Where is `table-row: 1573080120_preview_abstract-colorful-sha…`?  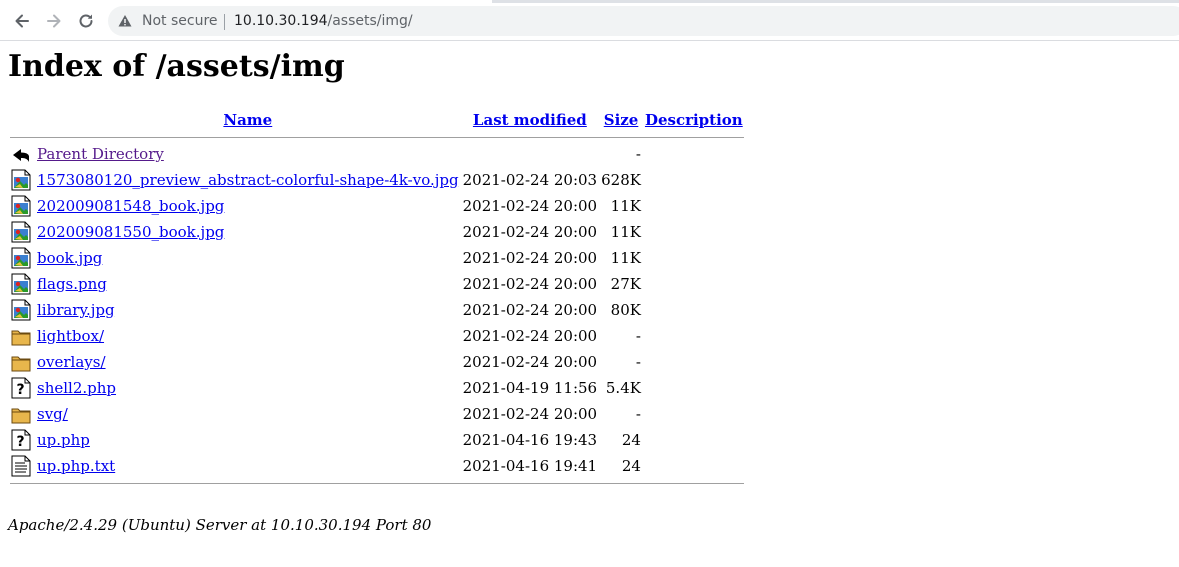
table-row: 1573080120_preview_abstract-colorful-sha… is located at coordinates (377, 180).